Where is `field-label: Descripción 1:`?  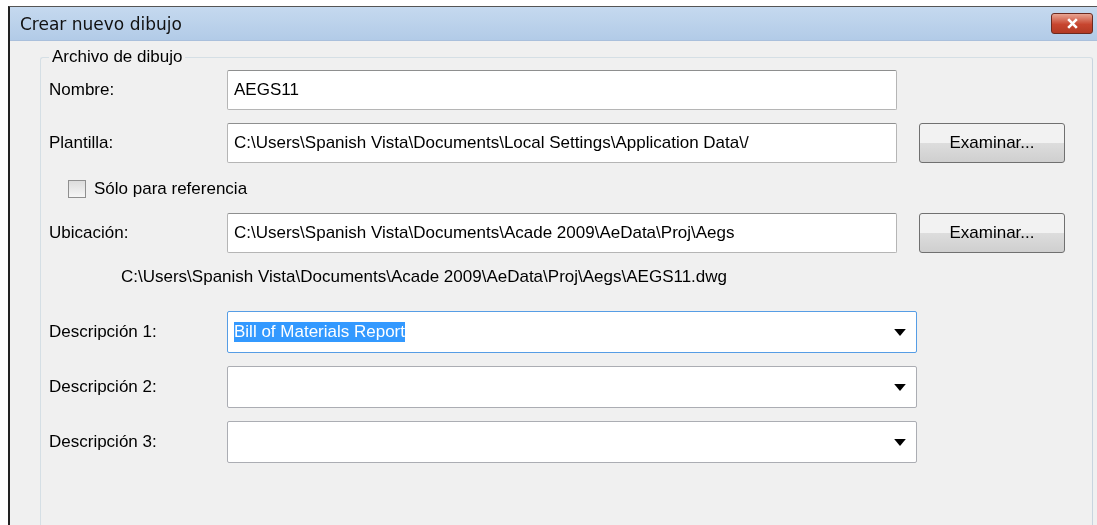
field-label: Descripción 1: is located at coordinates (103, 332).